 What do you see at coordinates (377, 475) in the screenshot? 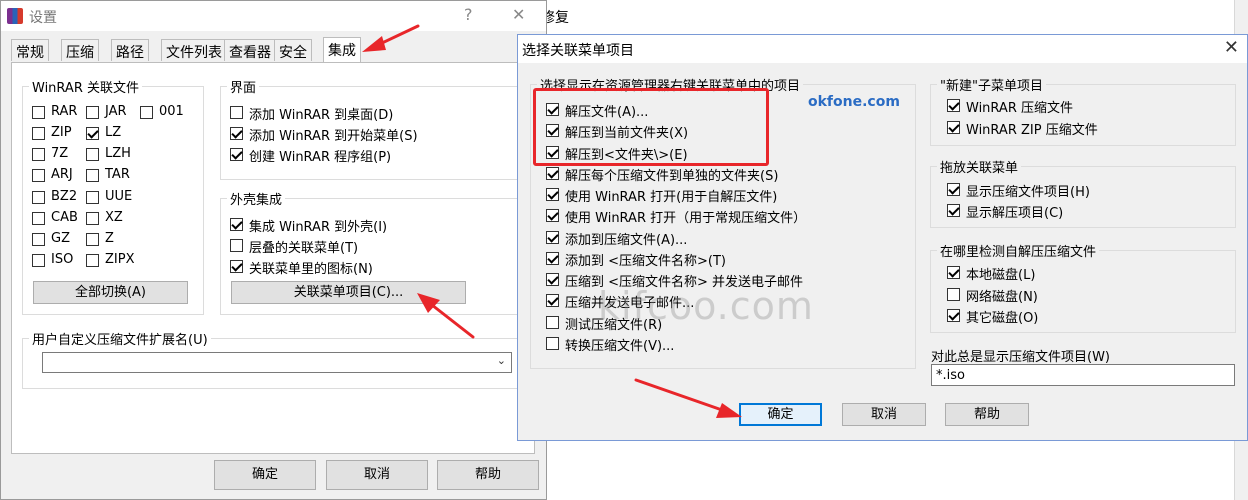
I see `settings-cancel-button: 取消` at bounding box center [377, 475].